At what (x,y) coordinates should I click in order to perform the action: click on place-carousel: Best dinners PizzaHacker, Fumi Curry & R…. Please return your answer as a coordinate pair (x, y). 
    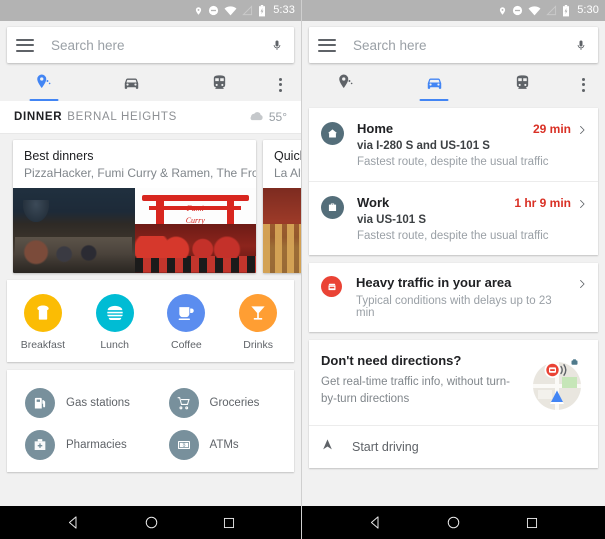
    Looking at the image, I should click on (150, 203).